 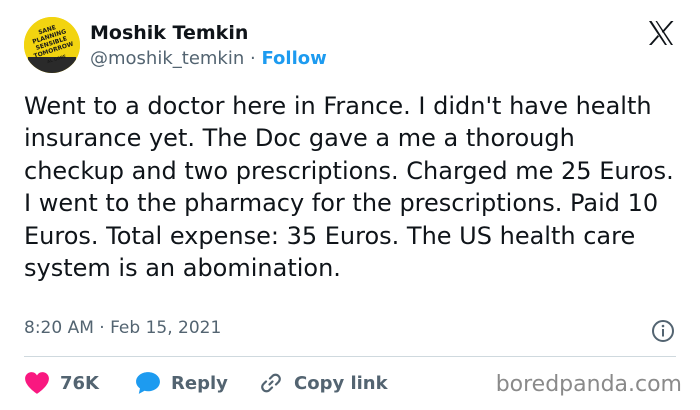 What do you see at coordinates (167, 58) in the screenshot?
I see `author-handle: @moshik_temkin` at bounding box center [167, 58].